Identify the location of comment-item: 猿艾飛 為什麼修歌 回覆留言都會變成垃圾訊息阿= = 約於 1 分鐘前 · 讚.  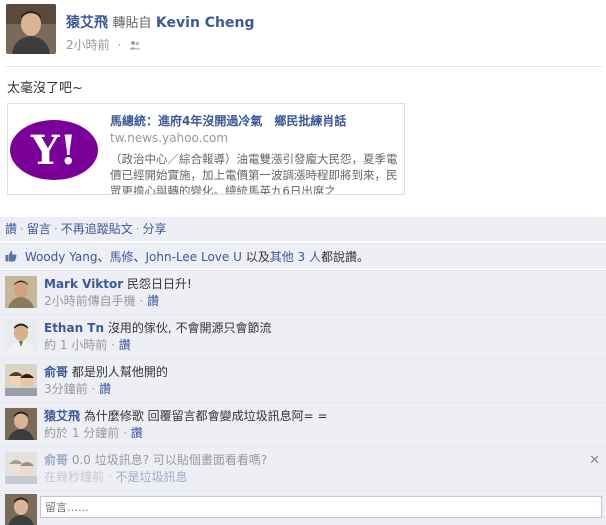
(303, 424).